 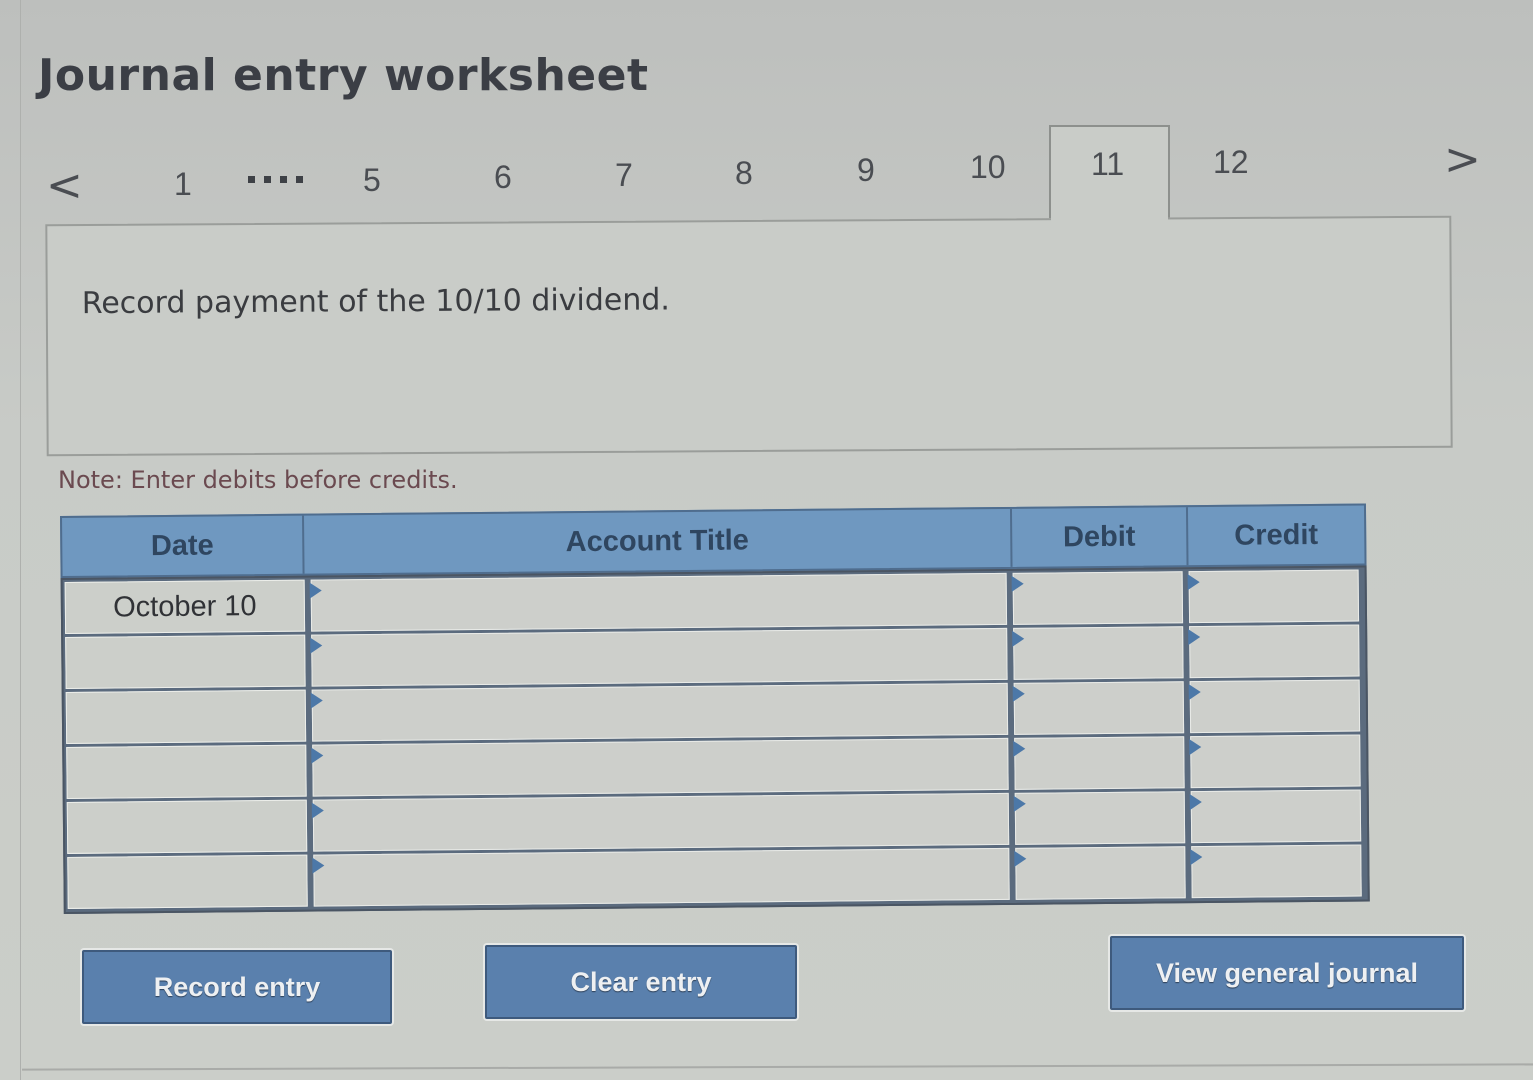 I want to click on chevron-right-icon: >, so click(x=1462, y=159).